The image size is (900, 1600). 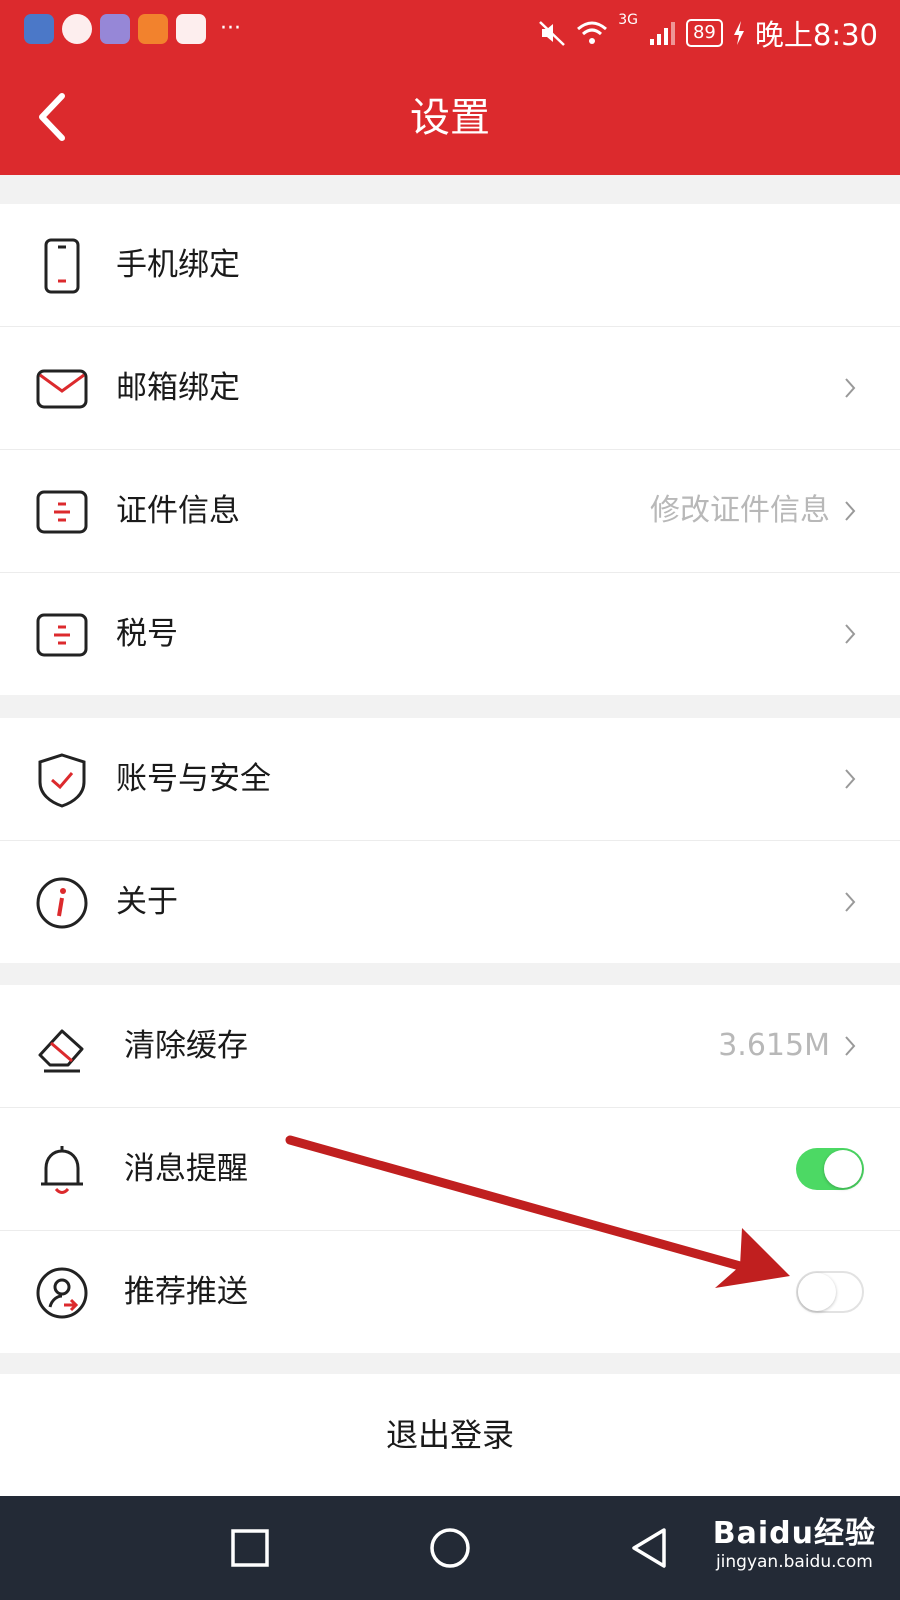 I want to click on recommend-push-toggle, so click(x=830, y=1292).